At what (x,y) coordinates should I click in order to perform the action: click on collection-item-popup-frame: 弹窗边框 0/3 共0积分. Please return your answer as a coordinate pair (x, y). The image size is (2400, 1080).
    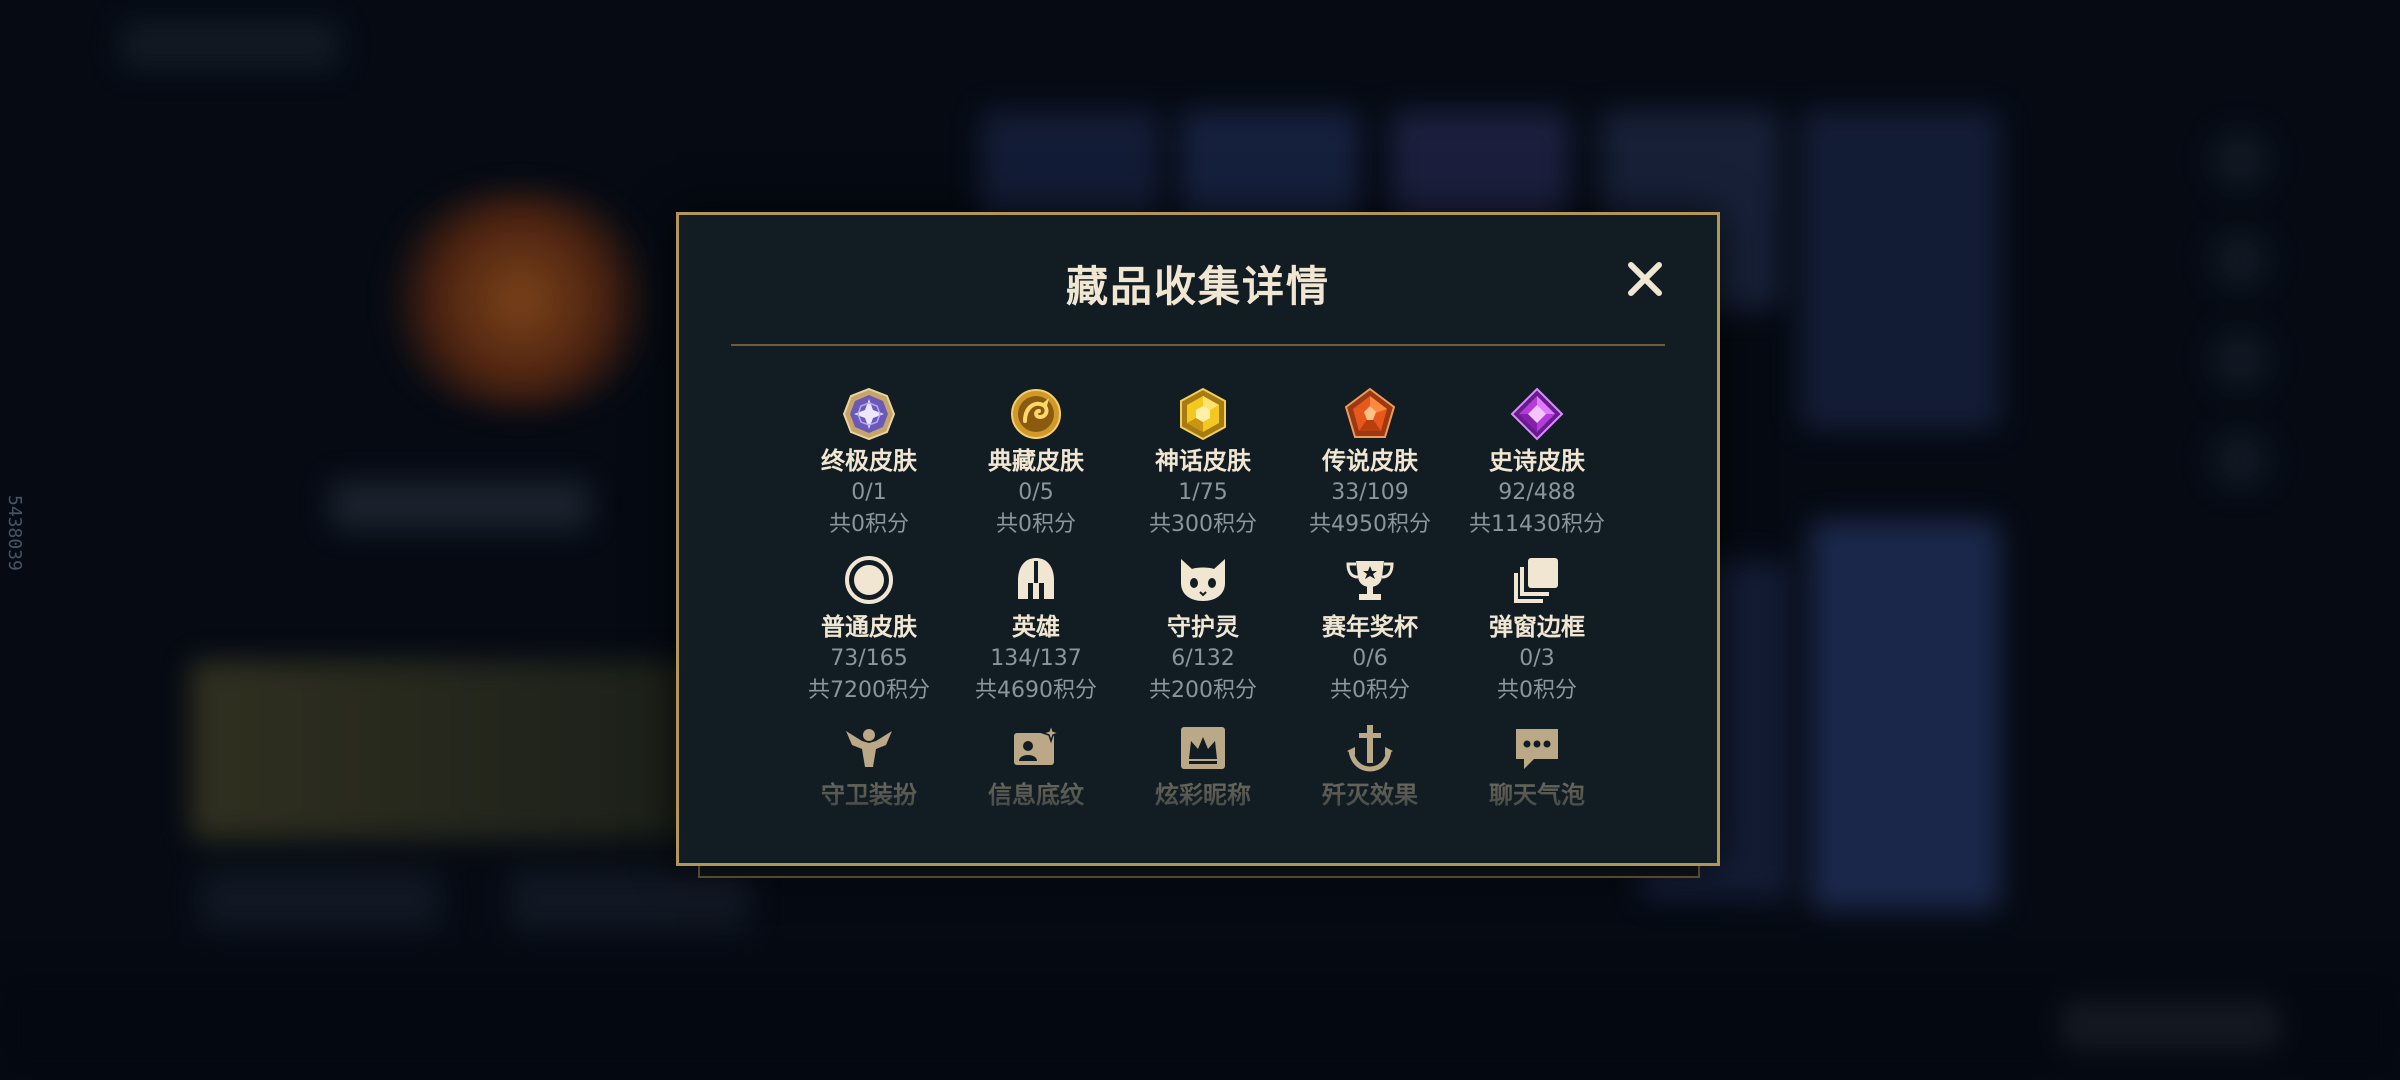
    Looking at the image, I should click on (1537, 630).